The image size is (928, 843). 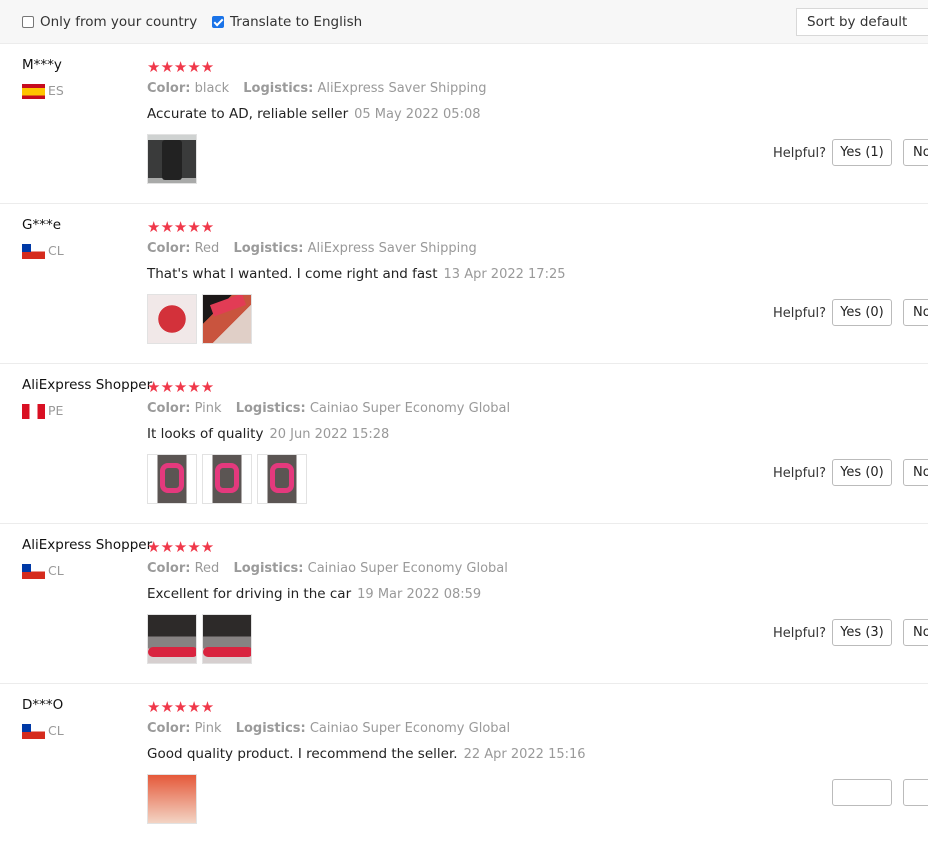 What do you see at coordinates (862, 152) in the screenshot?
I see `helpful-yes-button: Yes (1)` at bounding box center [862, 152].